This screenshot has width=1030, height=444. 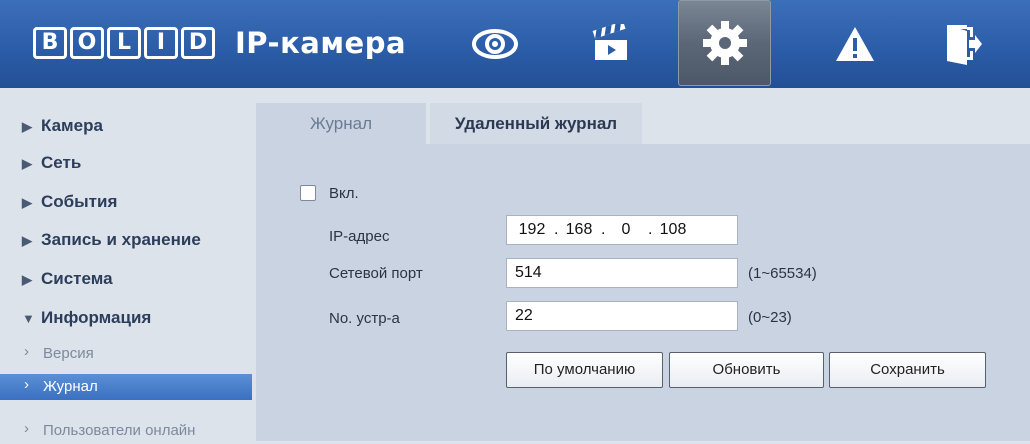 What do you see at coordinates (79, 201) in the screenshot?
I see `sidebar-item-label: События` at bounding box center [79, 201].